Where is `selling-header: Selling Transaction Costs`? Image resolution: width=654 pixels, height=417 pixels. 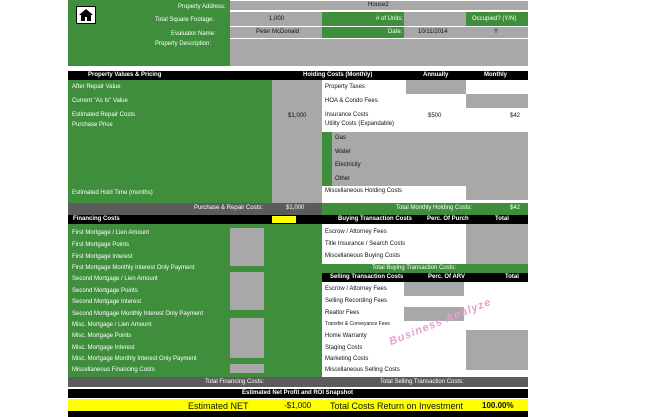 selling-header: Selling Transaction Costs is located at coordinates (367, 277).